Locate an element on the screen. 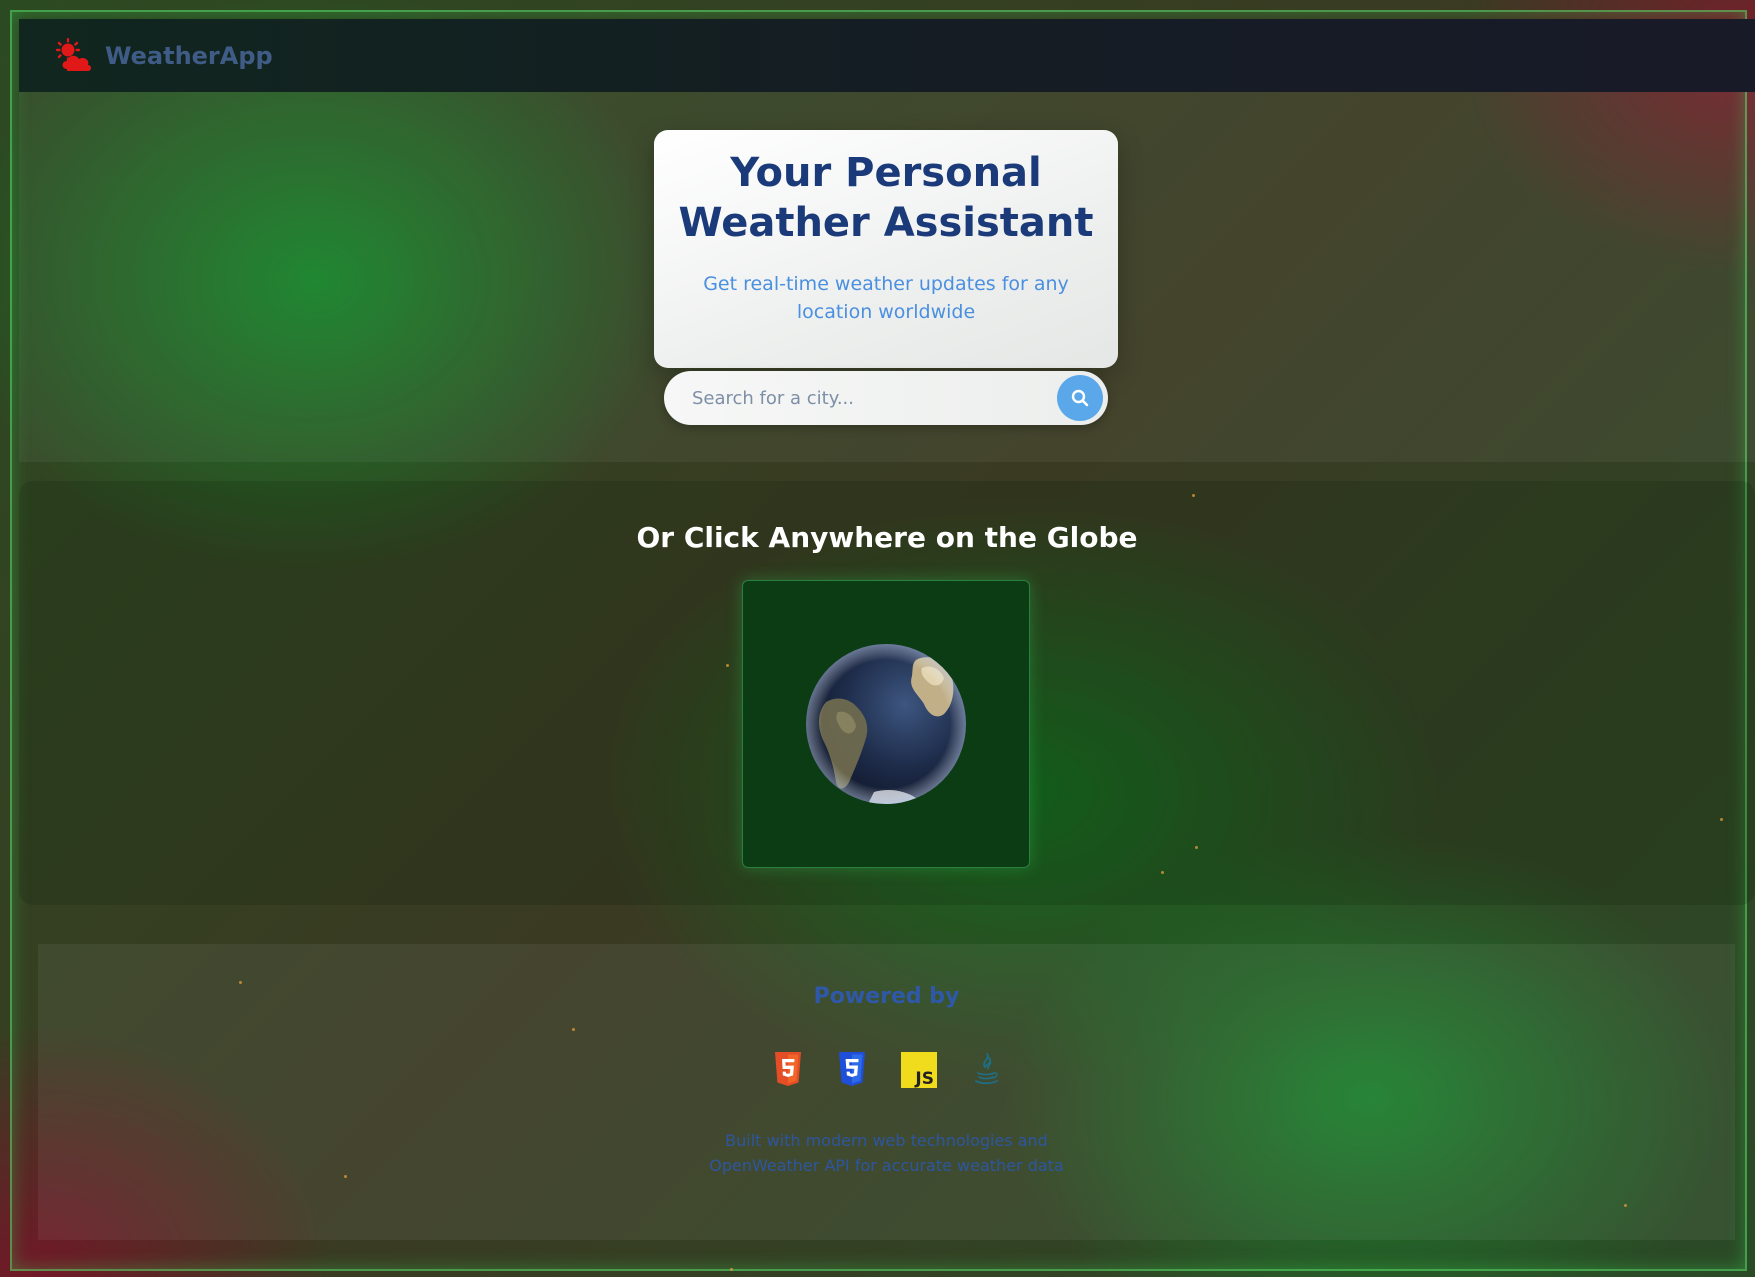  java-icon is located at coordinates (986, 1069).